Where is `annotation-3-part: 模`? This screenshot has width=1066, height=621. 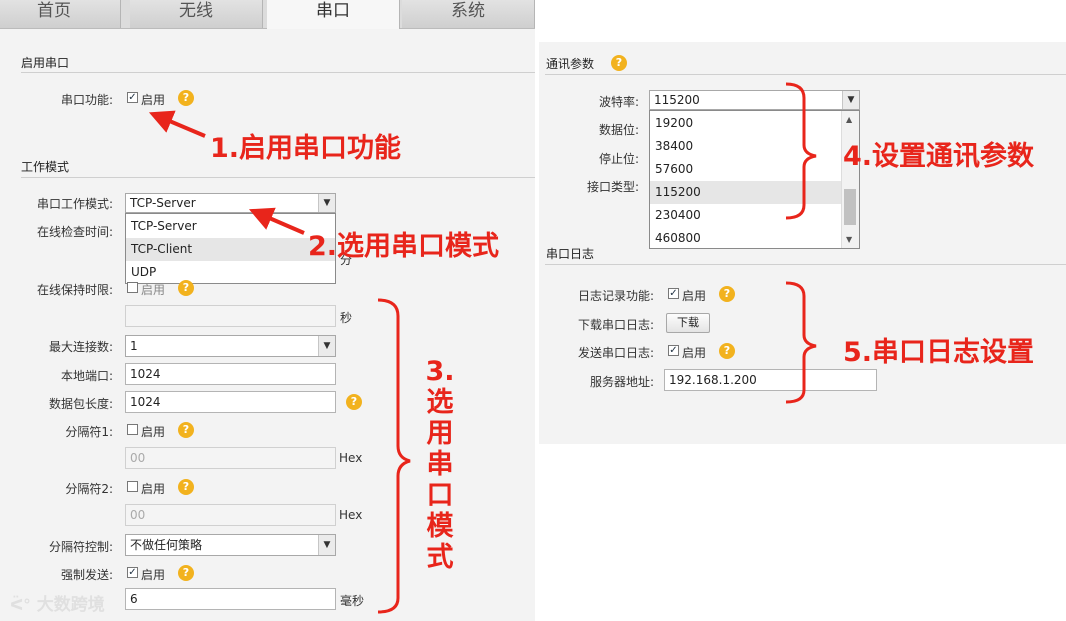
annotation-3-part: 模 is located at coordinates (440, 526).